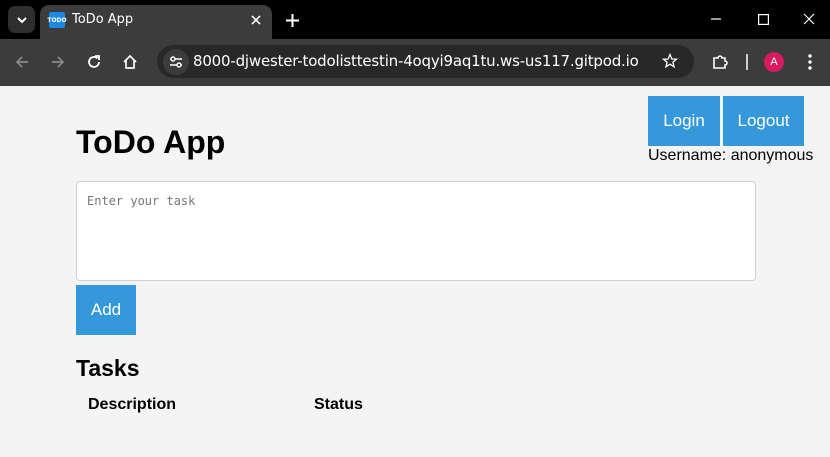 Image resolution: width=830 pixels, height=457 pixels. I want to click on home-icon, so click(130, 61).